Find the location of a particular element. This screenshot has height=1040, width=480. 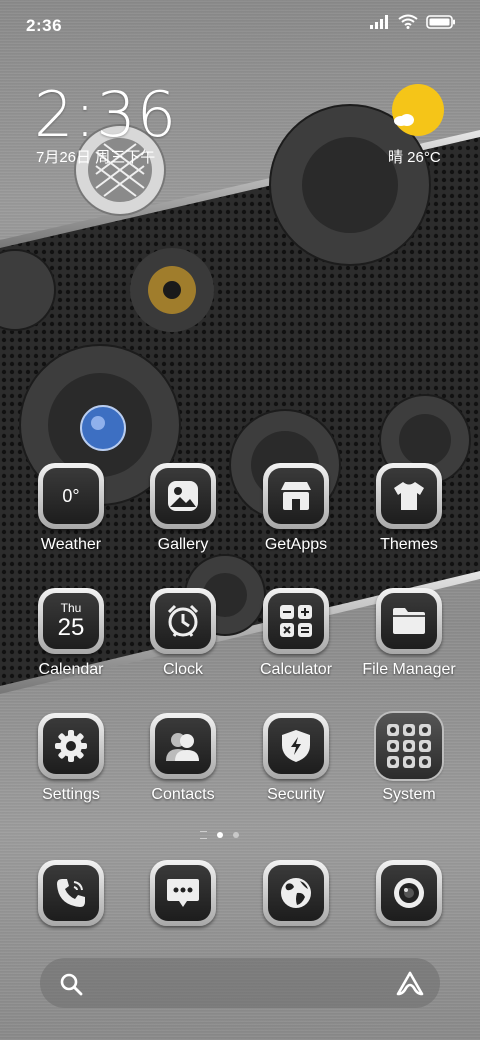

search-icon is located at coordinates (71, 984).